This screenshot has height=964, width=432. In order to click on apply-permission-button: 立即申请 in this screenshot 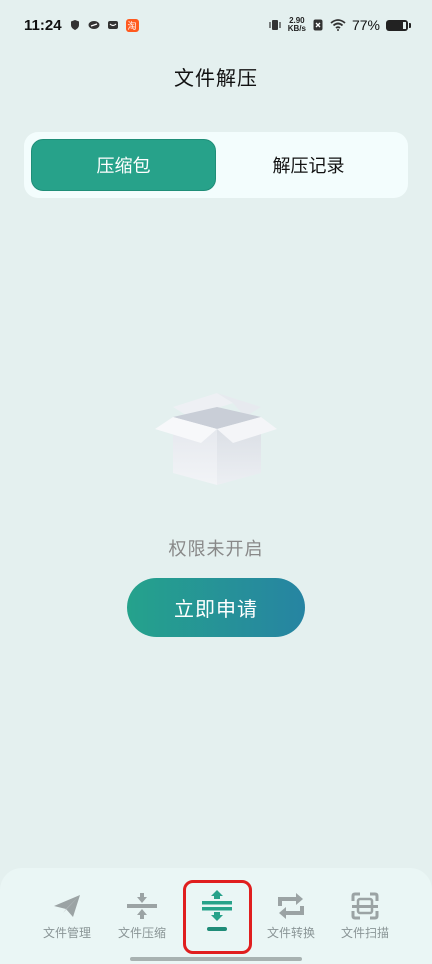, I will do `click(216, 607)`.